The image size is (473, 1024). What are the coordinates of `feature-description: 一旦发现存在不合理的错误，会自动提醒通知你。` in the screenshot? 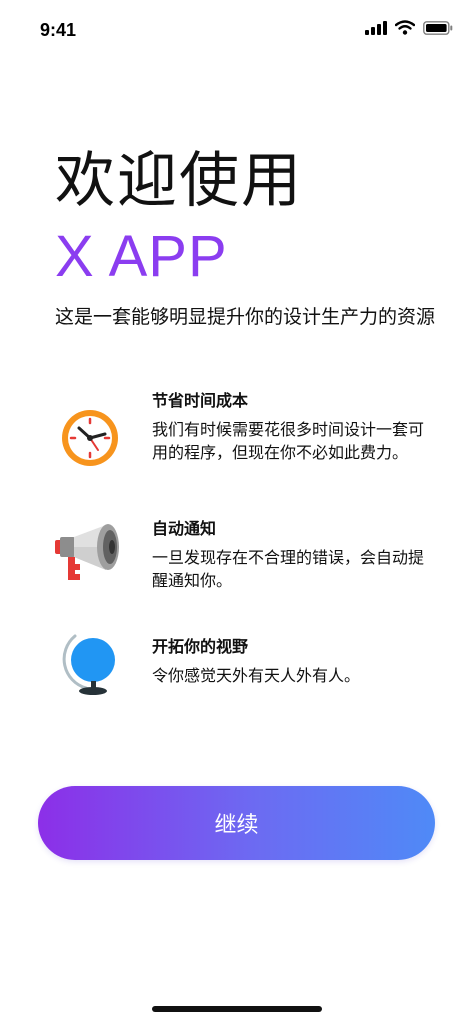 It's located at (288, 569).